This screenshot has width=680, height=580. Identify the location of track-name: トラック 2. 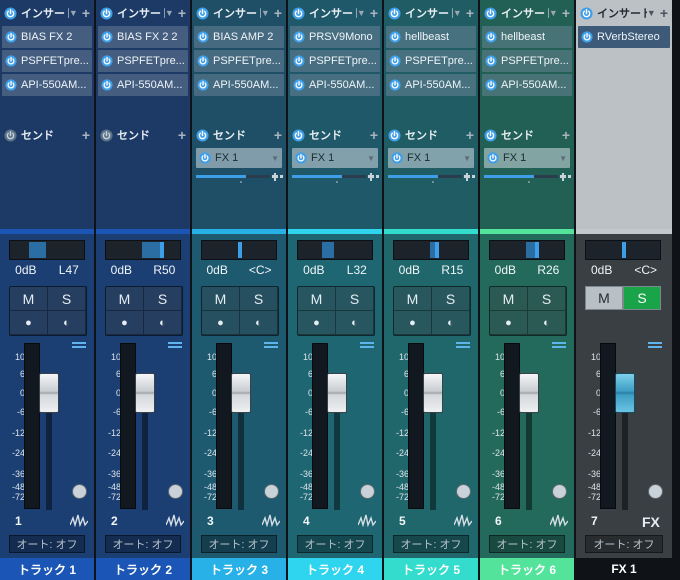
(143, 569).